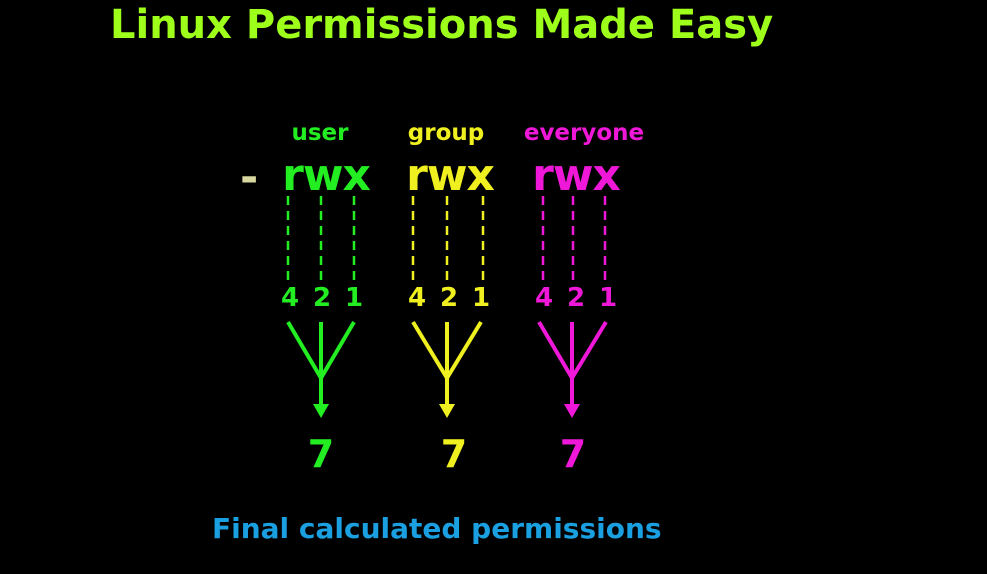 This screenshot has height=574, width=987. I want to click on user-value-execute: 1, so click(354, 298).